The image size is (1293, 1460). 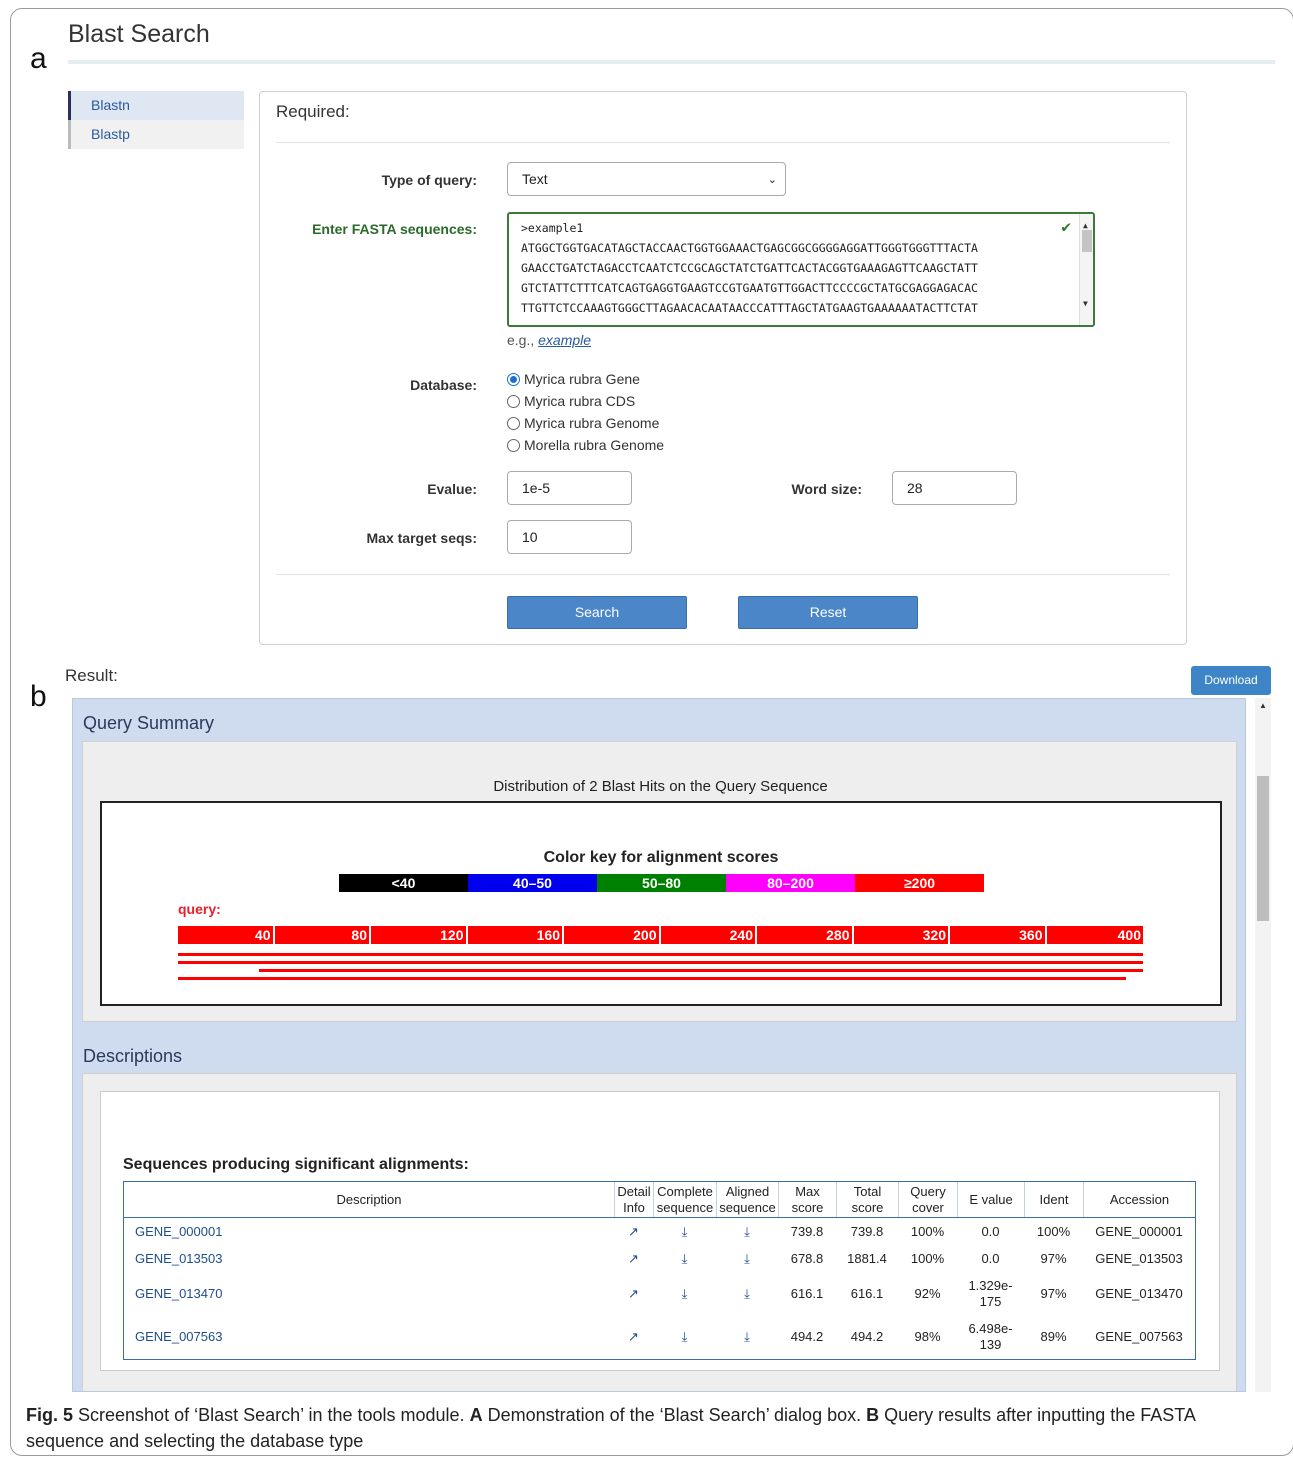 What do you see at coordinates (323, 935) in the screenshot?
I see `ruler-tick: 80` at bounding box center [323, 935].